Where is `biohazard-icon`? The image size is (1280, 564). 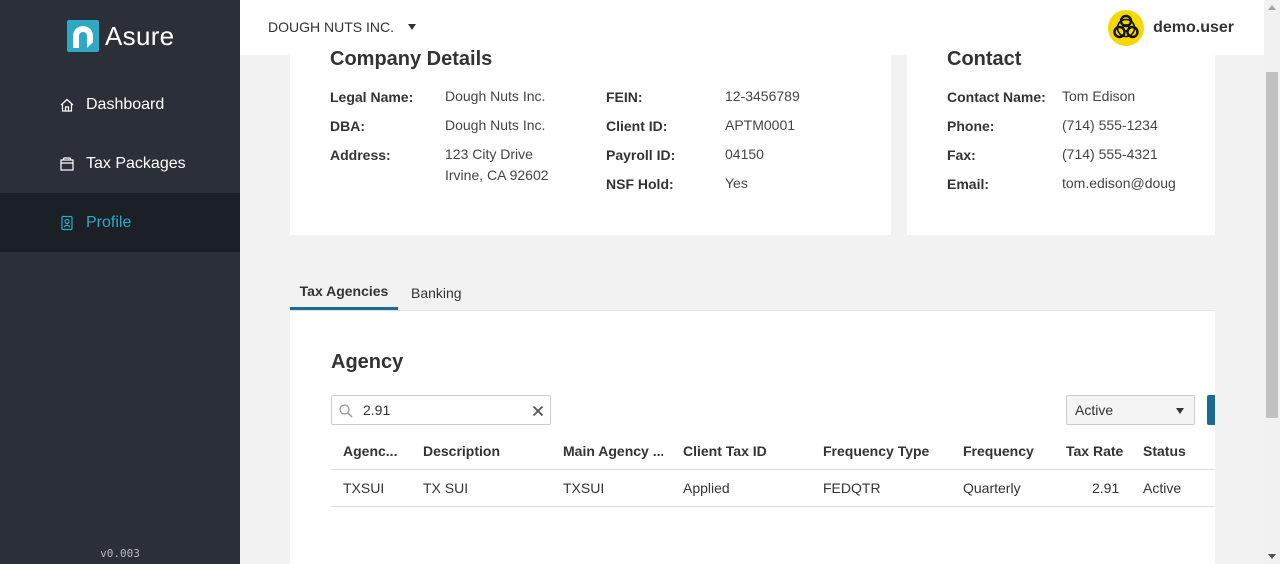
biohazard-icon is located at coordinates (1126, 28).